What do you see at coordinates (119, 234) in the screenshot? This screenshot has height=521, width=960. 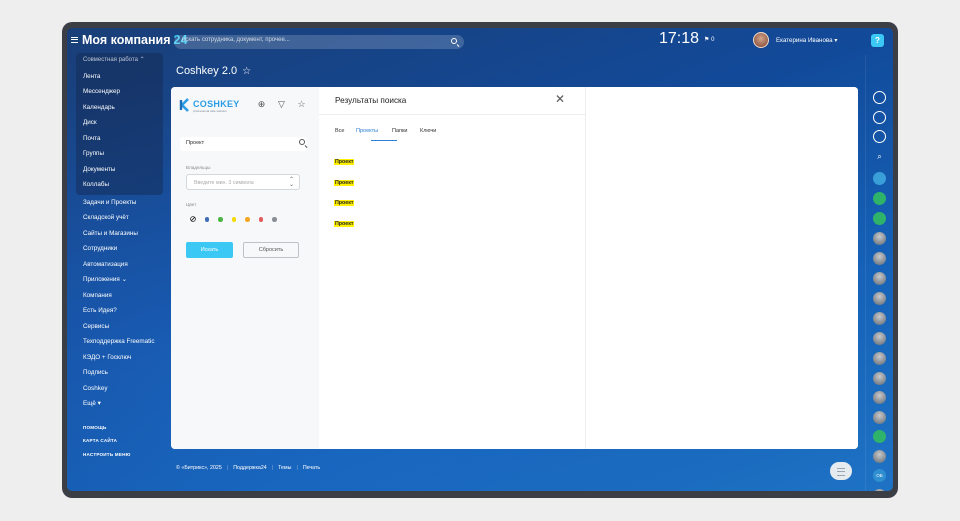 I see `menu-item-sites: Сайты и Магазины` at bounding box center [119, 234].